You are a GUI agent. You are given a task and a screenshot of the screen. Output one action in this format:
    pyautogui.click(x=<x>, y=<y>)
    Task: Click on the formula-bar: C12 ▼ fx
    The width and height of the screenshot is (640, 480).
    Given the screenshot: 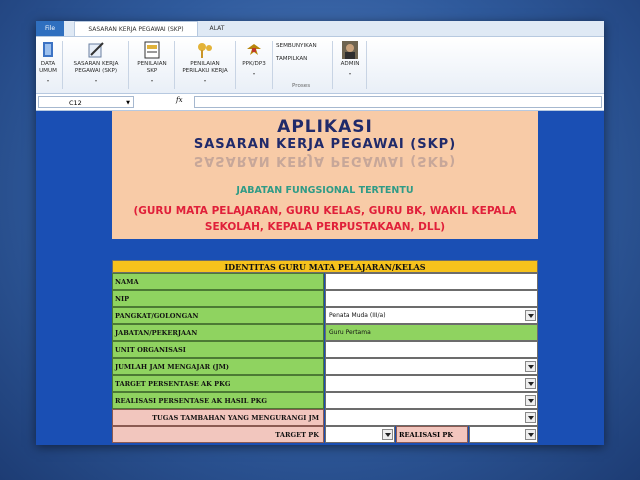 What is the action you would take?
    pyautogui.click(x=320, y=103)
    